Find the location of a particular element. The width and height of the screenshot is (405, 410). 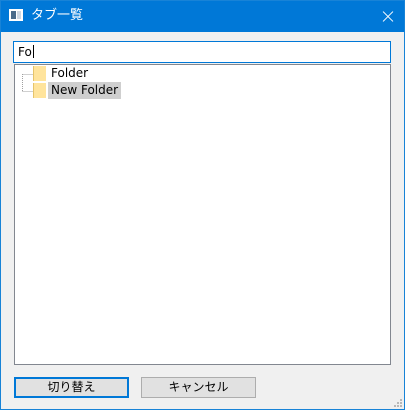

search-input: Fo is located at coordinates (202, 52).